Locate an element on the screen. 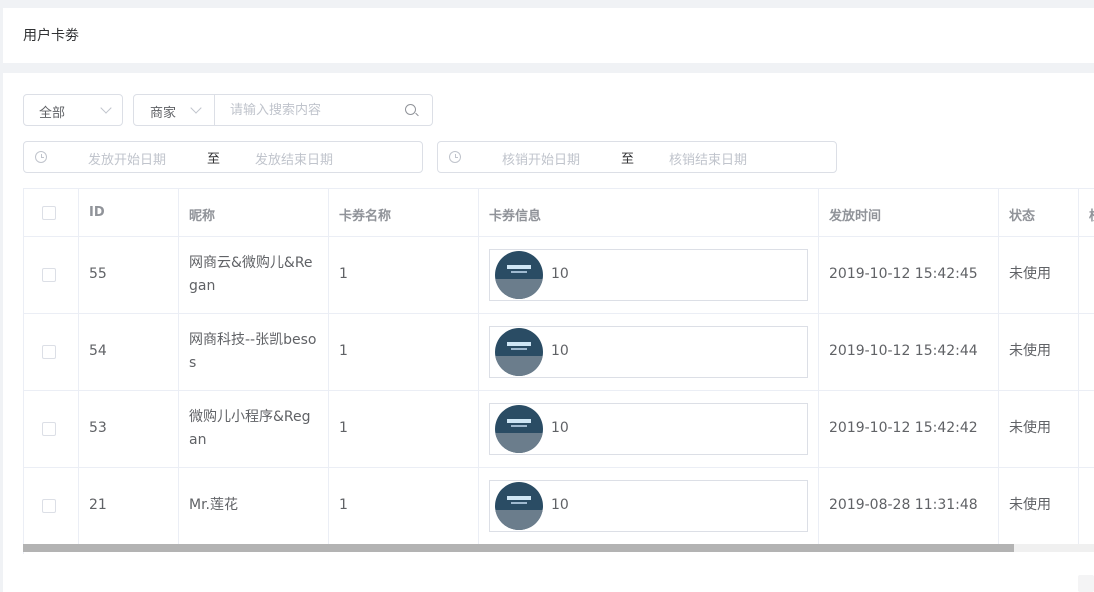 This screenshot has width=1094, height=592. header-verify: 核 is located at coordinates (1086, 212).